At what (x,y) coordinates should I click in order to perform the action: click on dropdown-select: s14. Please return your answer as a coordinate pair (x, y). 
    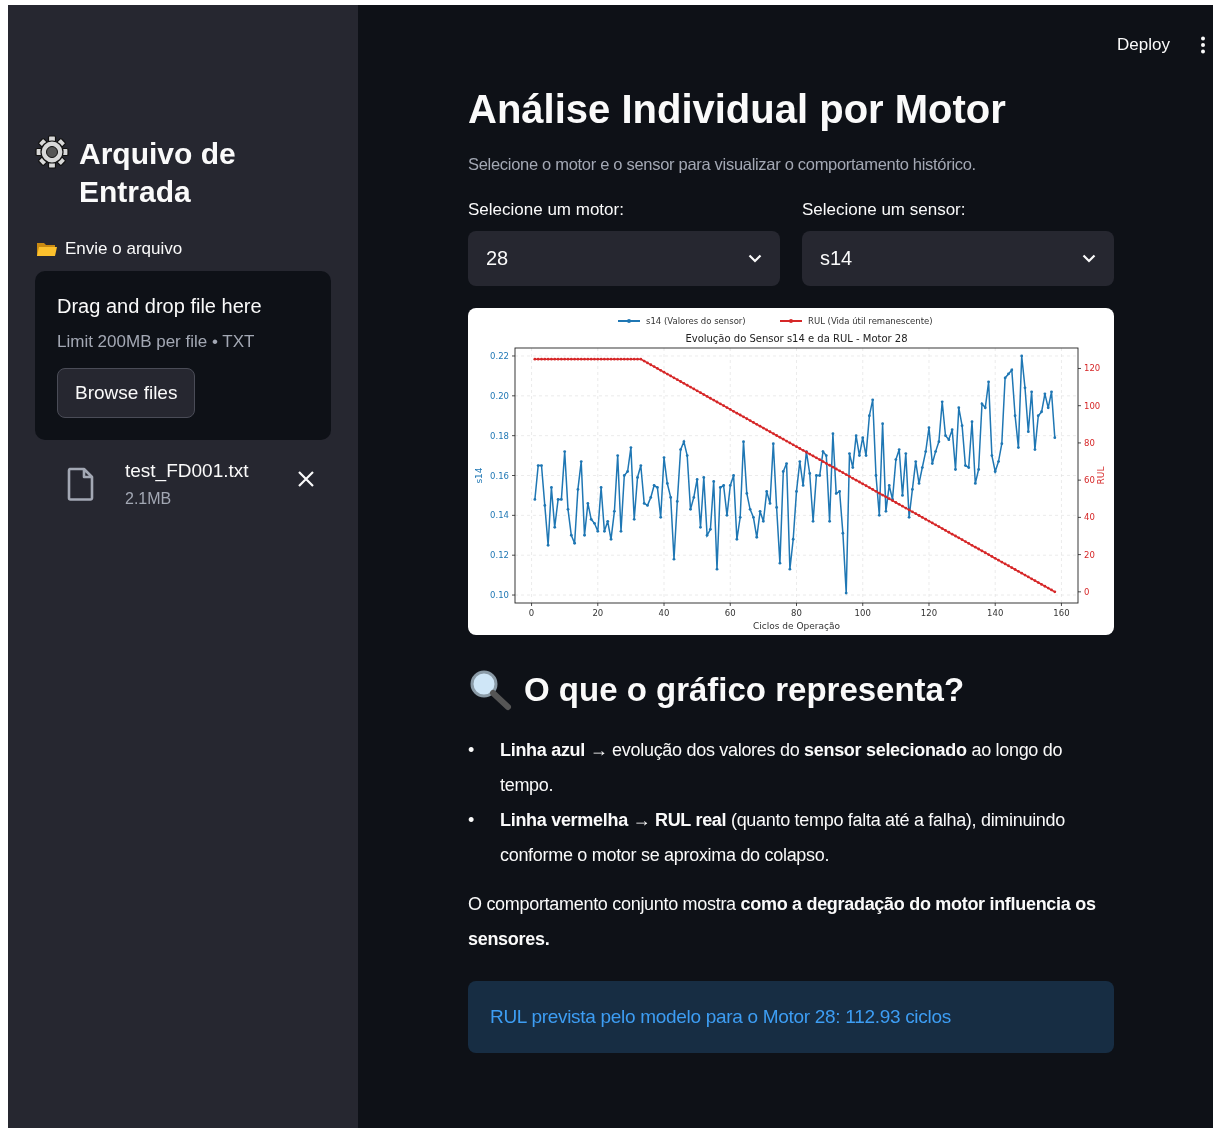
    Looking at the image, I should click on (958, 258).